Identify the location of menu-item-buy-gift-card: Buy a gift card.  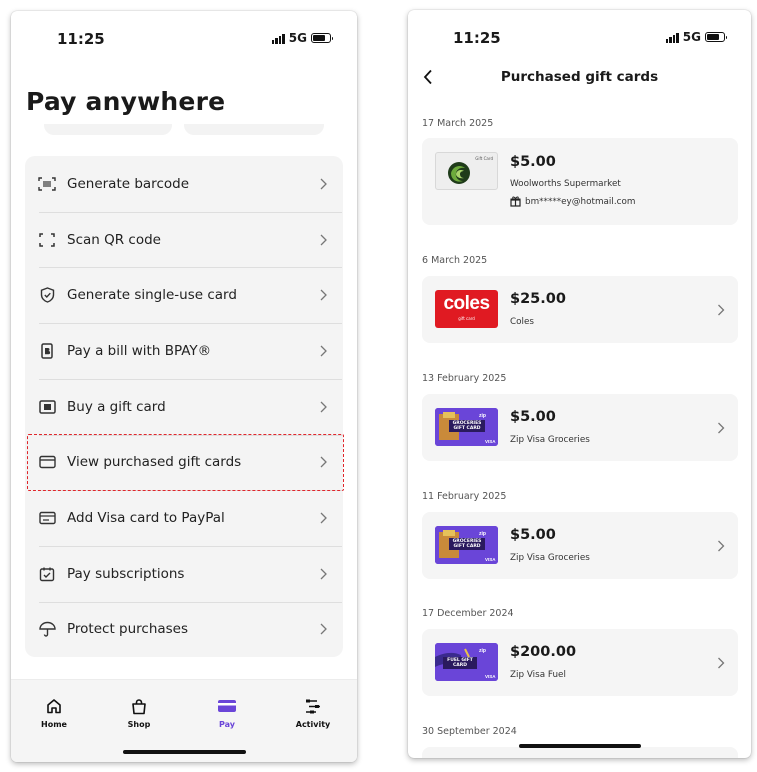
(184, 407).